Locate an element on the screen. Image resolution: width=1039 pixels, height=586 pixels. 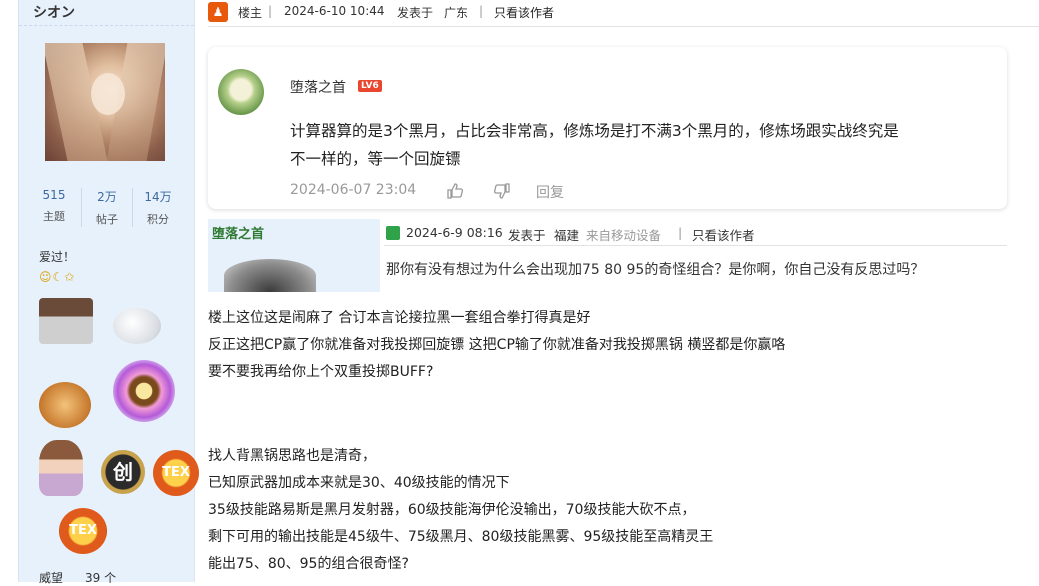
stat-label: 帖子 is located at coordinates (107, 219).